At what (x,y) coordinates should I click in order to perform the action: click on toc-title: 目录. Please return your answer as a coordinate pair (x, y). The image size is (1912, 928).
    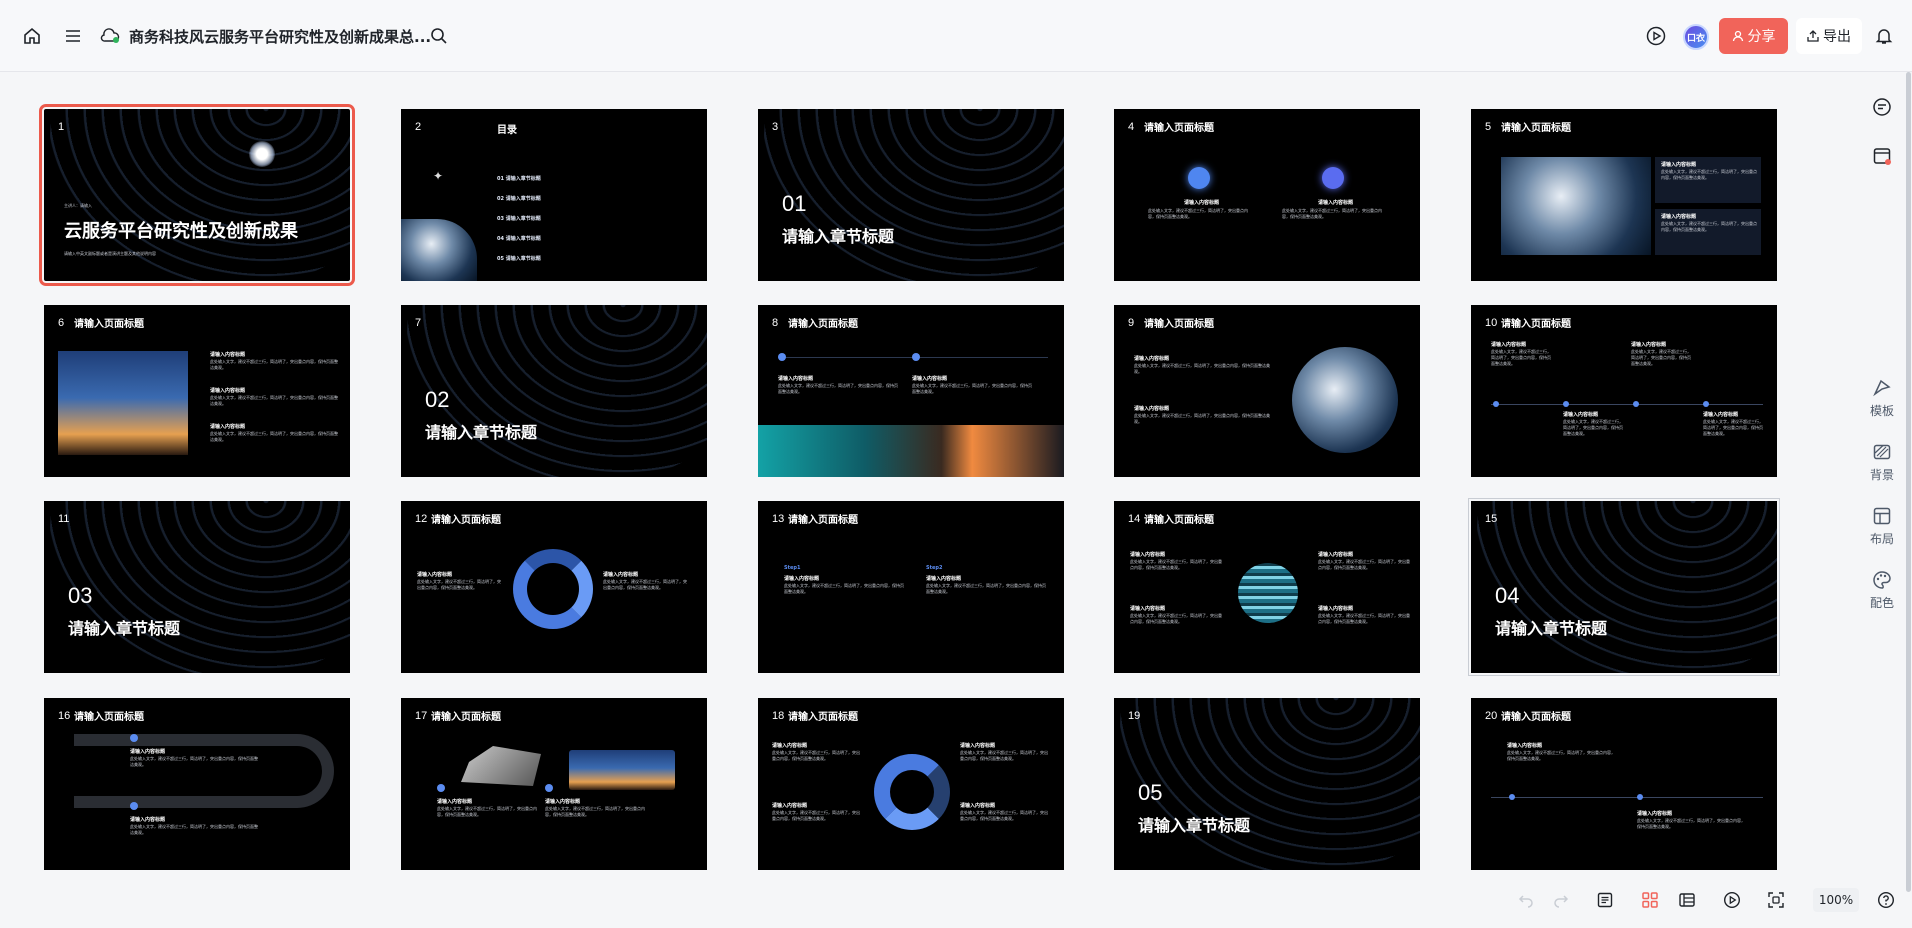
    Looking at the image, I should click on (507, 130).